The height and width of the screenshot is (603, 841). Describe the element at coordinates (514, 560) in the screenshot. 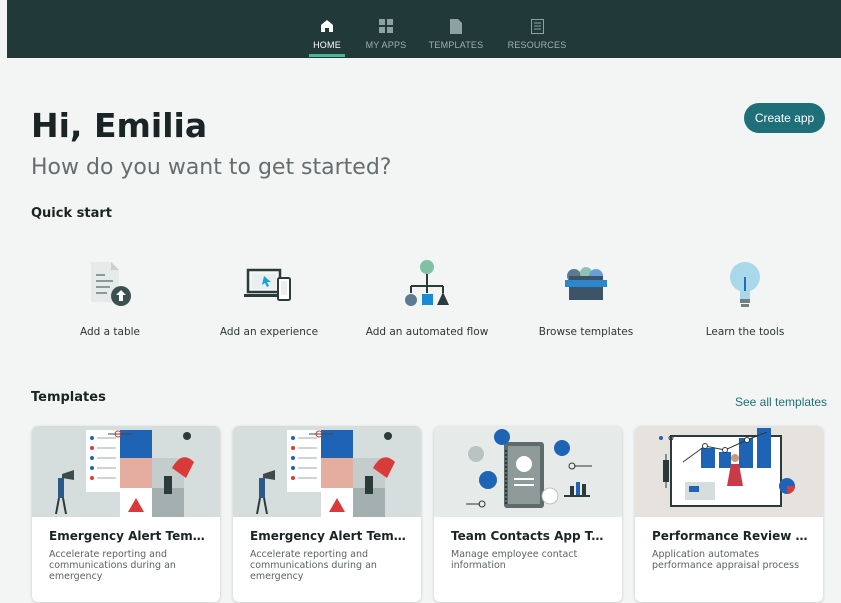

I see `template-card-description: Manage employee contact information` at that location.